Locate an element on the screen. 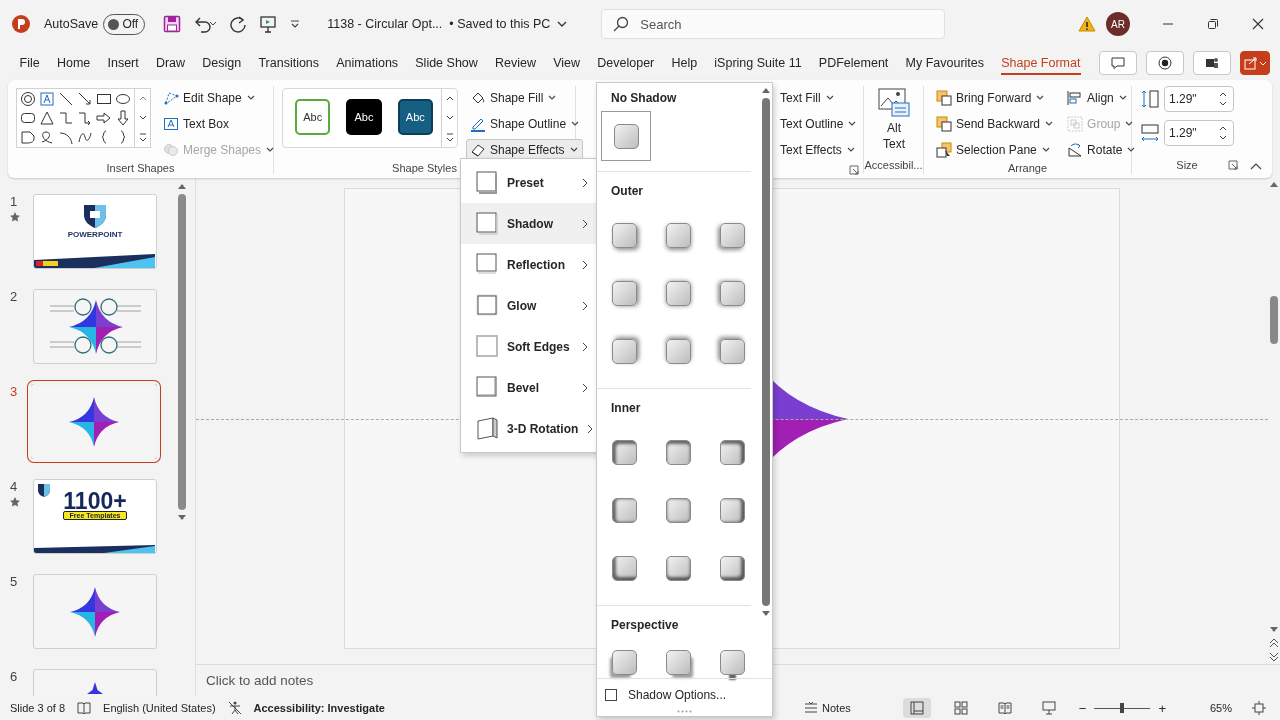 This screenshot has height=720, width=1280. ribbon-button: Shape Fill is located at coordinates (525, 98).